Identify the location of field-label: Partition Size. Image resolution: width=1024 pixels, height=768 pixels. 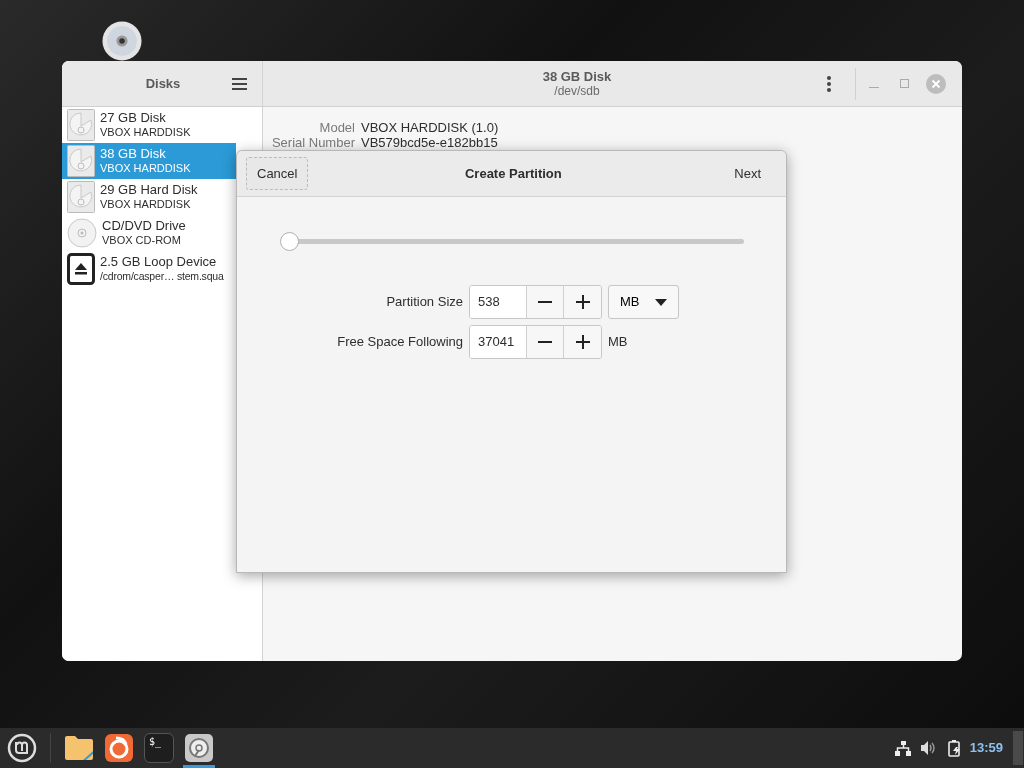
(424, 302).